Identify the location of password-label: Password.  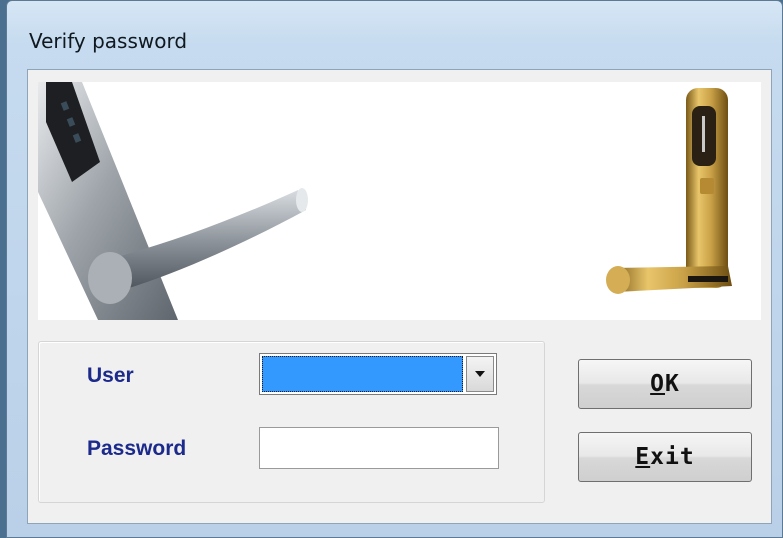
(137, 448).